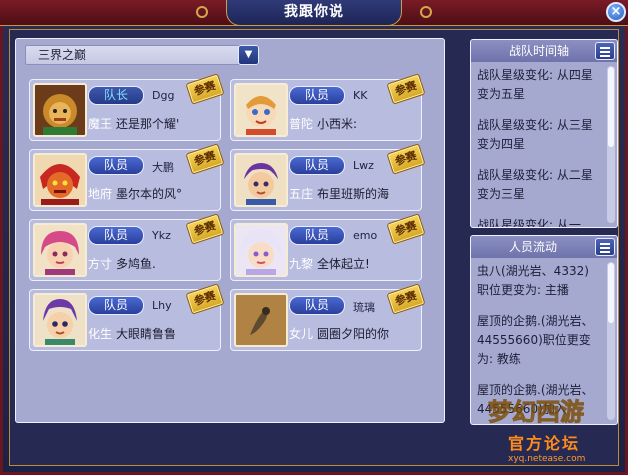 This screenshot has height=475, width=628. Describe the element at coordinates (202, 12) in the screenshot. I see `ornament-left-icon` at that location.